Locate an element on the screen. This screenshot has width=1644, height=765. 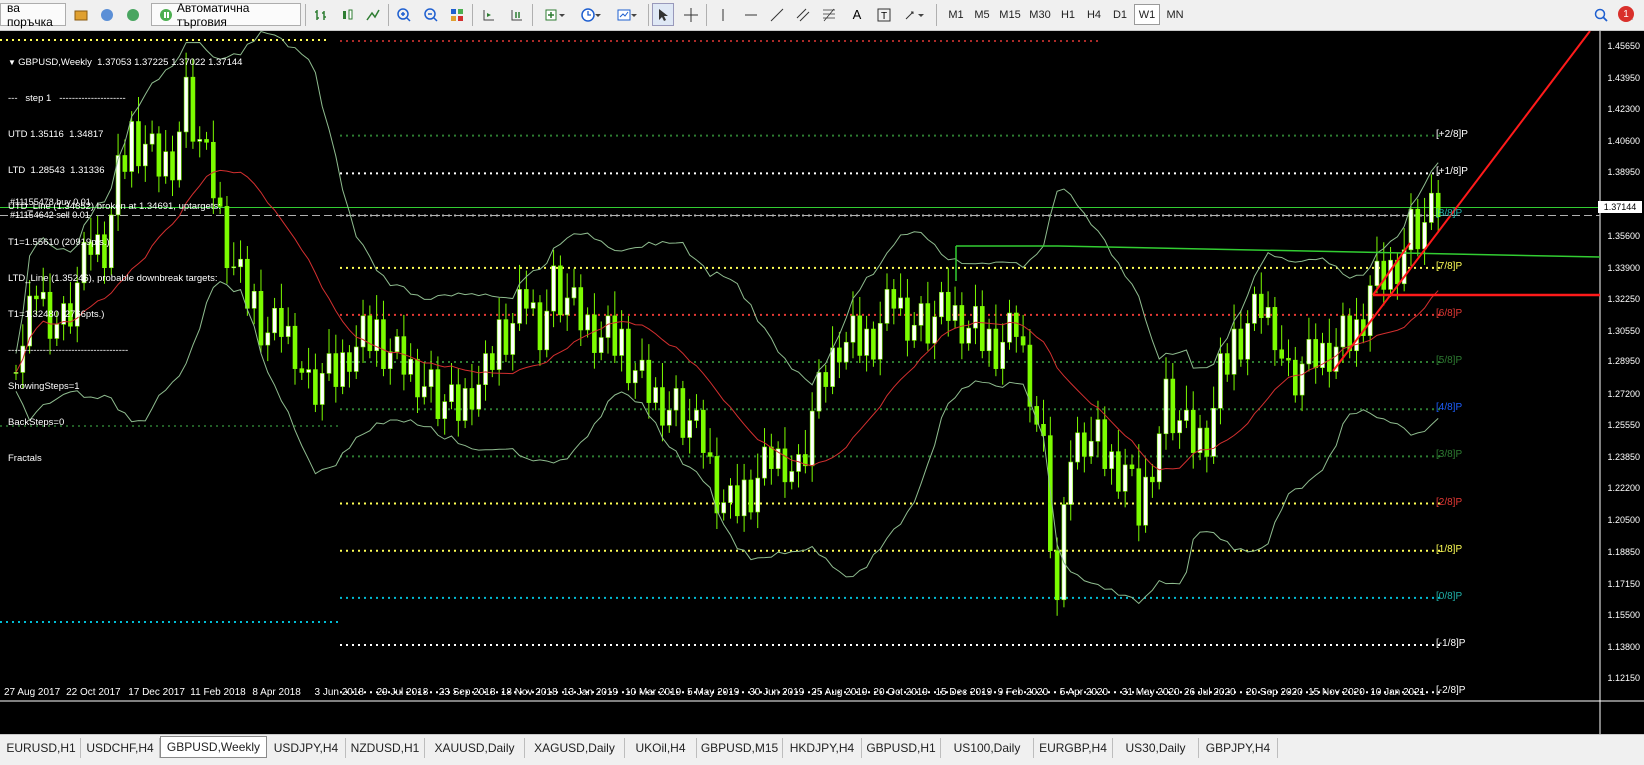
new-order-label: ва поръчка is located at coordinates (30, 14).